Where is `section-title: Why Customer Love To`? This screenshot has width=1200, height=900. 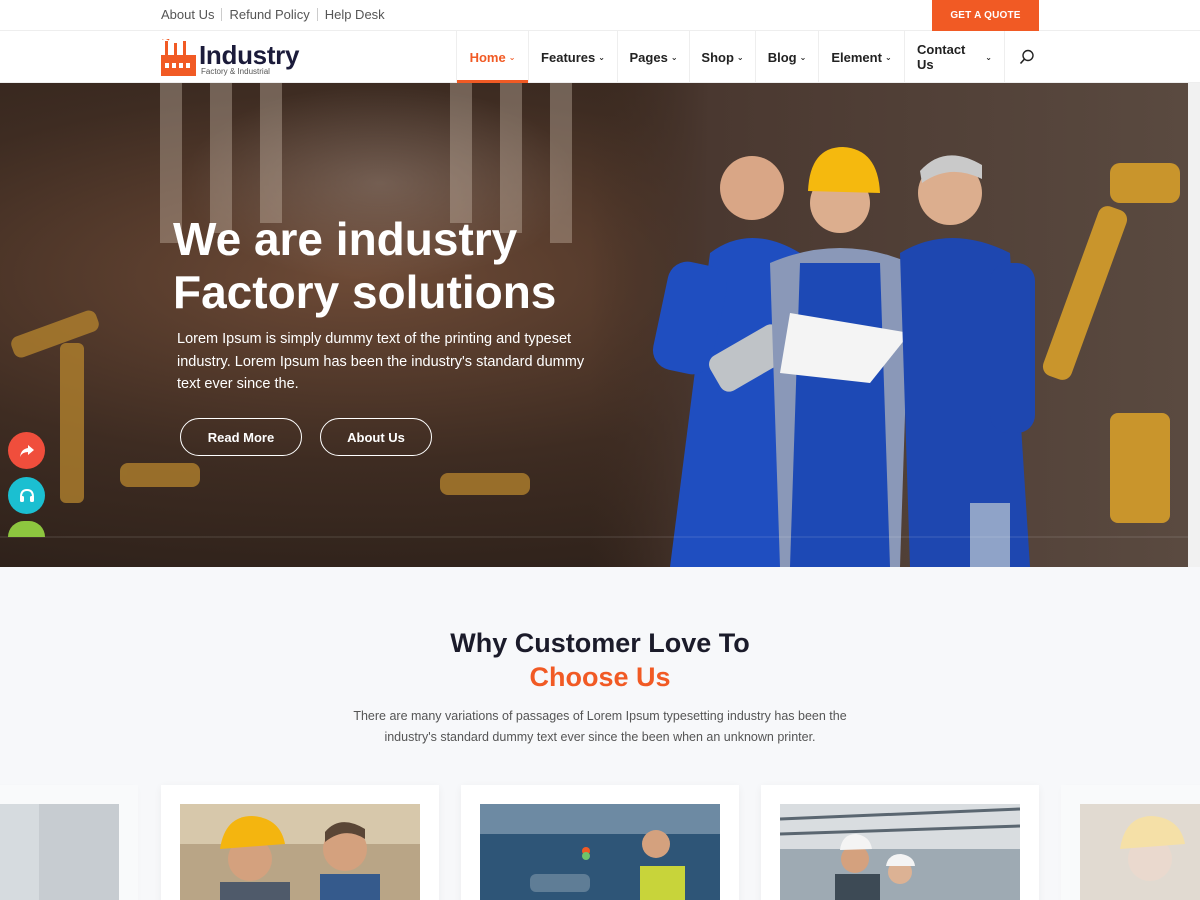
section-title: Why Customer Love To is located at coordinates (600, 643).